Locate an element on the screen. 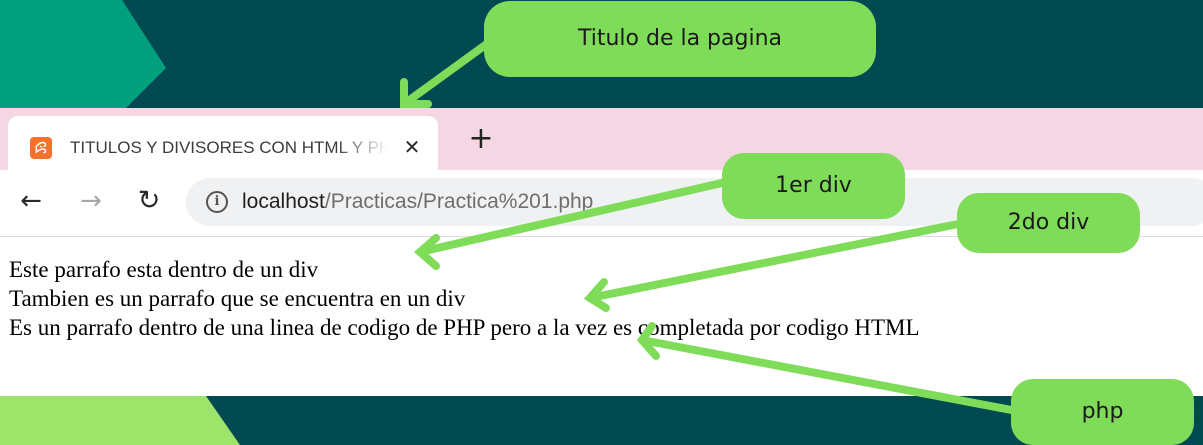  arrow-title is located at coordinates (449, 71).